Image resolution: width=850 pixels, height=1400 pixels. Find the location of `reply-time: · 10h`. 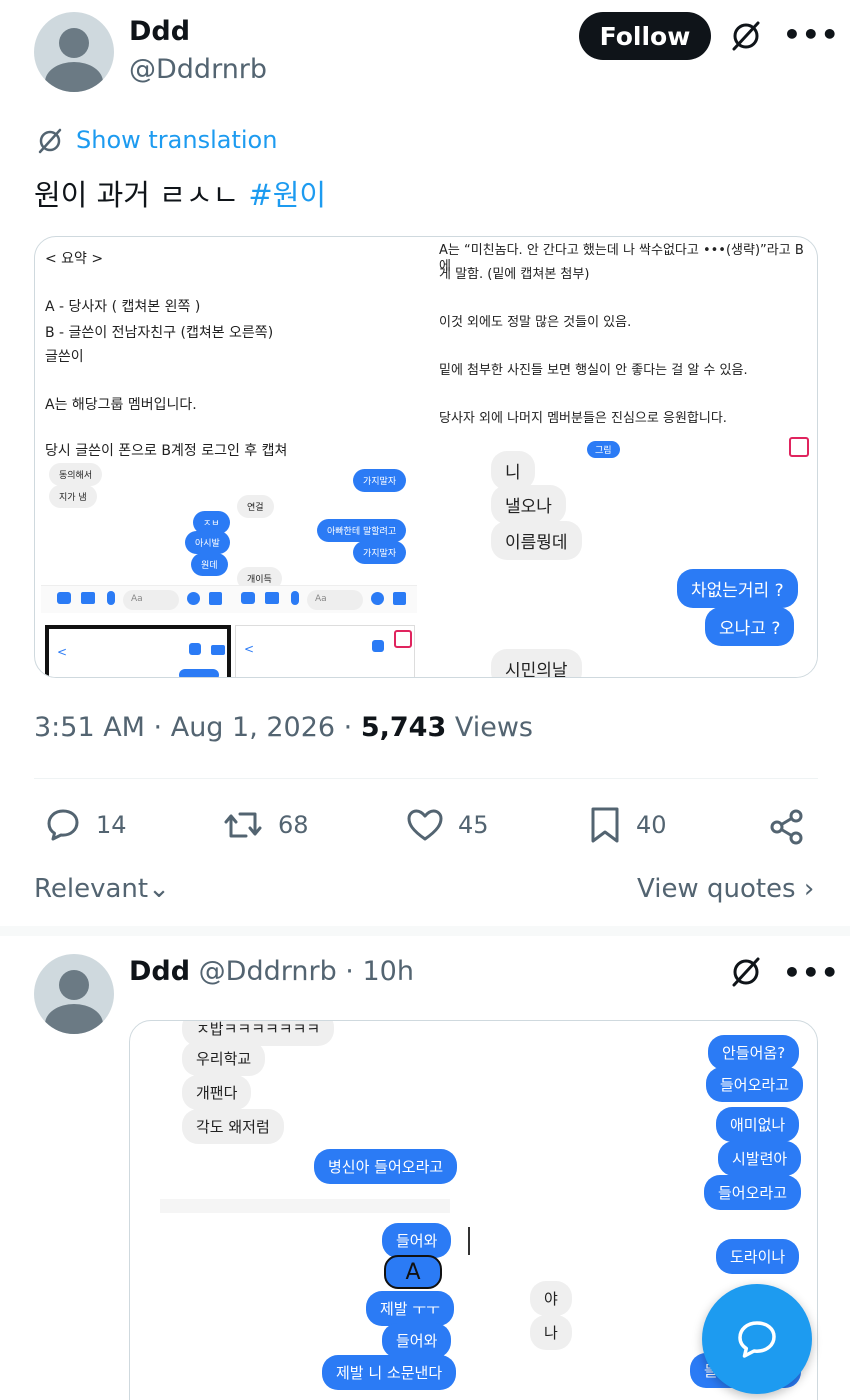

reply-time: · 10h is located at coordinates (375, 971).